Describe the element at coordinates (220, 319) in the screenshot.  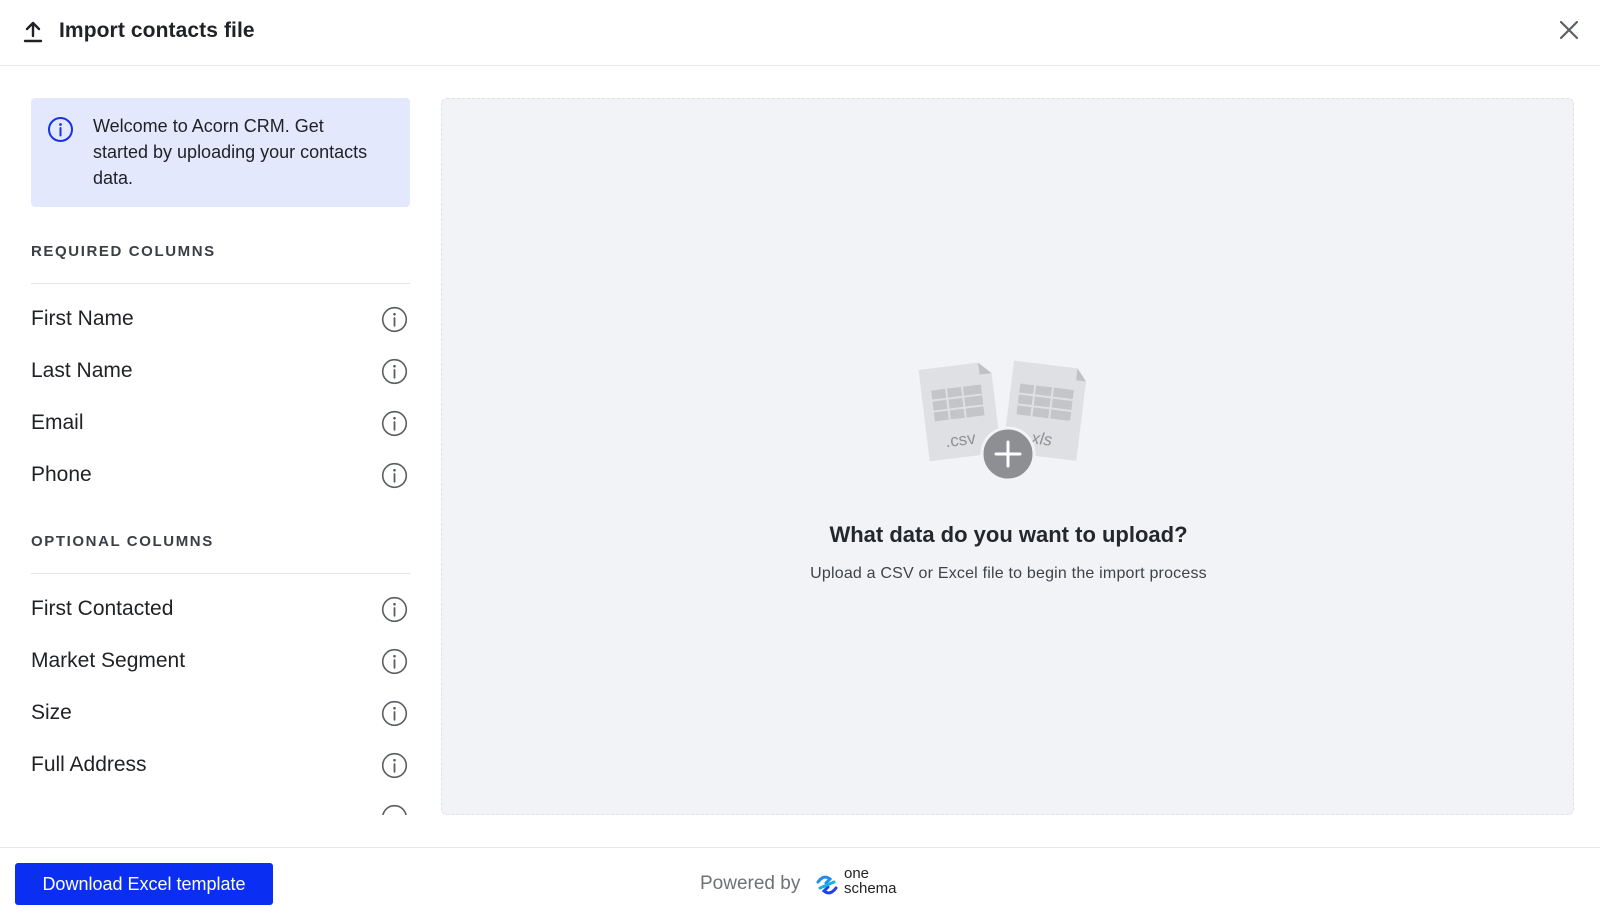
I see `column-row-first-name: First Name` at that location.